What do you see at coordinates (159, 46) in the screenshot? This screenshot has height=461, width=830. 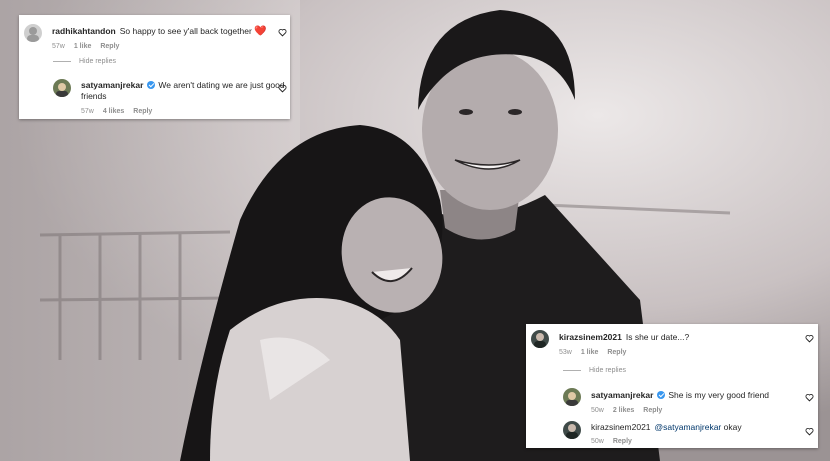 I see `comment-meta: 57w 1 like Reply` at bounding box center [159, 46].